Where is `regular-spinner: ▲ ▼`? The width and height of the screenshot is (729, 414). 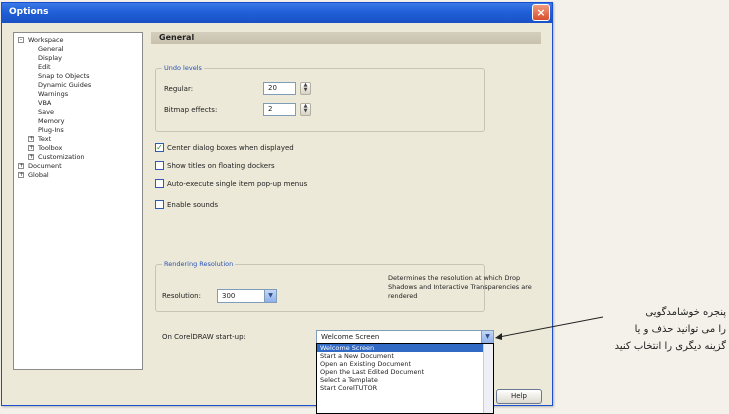 regular-spinner: ▲ ▼ is located at coordinates (305, 88).